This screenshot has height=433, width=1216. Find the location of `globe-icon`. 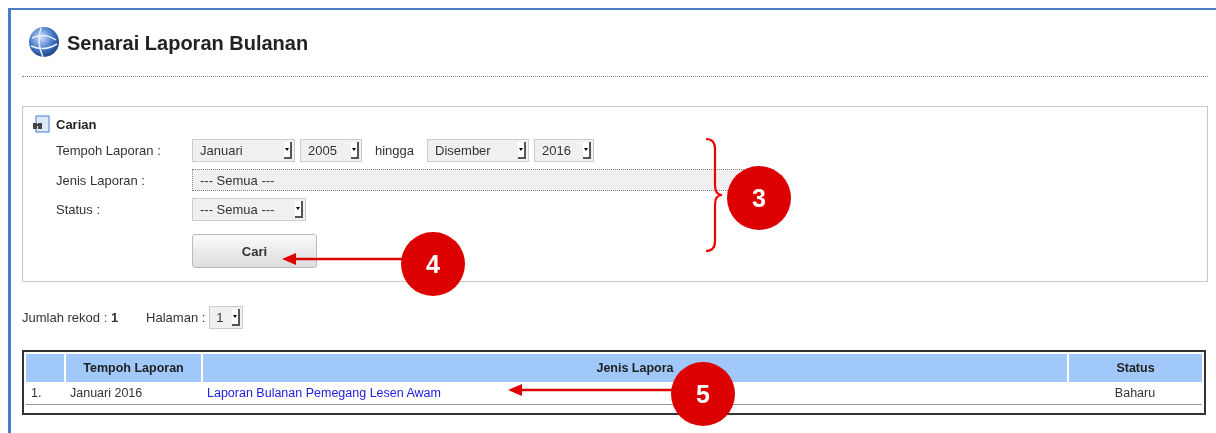

globe-icon is located at coordinates (44, 43).